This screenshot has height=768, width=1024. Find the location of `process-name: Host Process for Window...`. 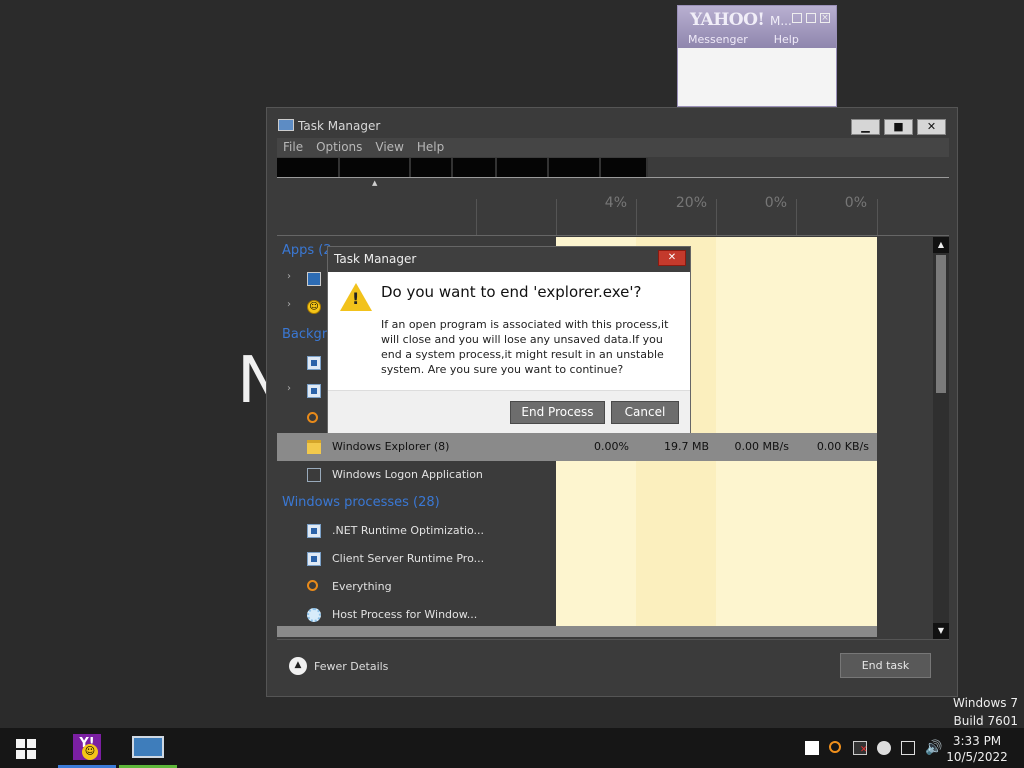

process-name: Host Process for Window... is located at coordinates (405, 614).